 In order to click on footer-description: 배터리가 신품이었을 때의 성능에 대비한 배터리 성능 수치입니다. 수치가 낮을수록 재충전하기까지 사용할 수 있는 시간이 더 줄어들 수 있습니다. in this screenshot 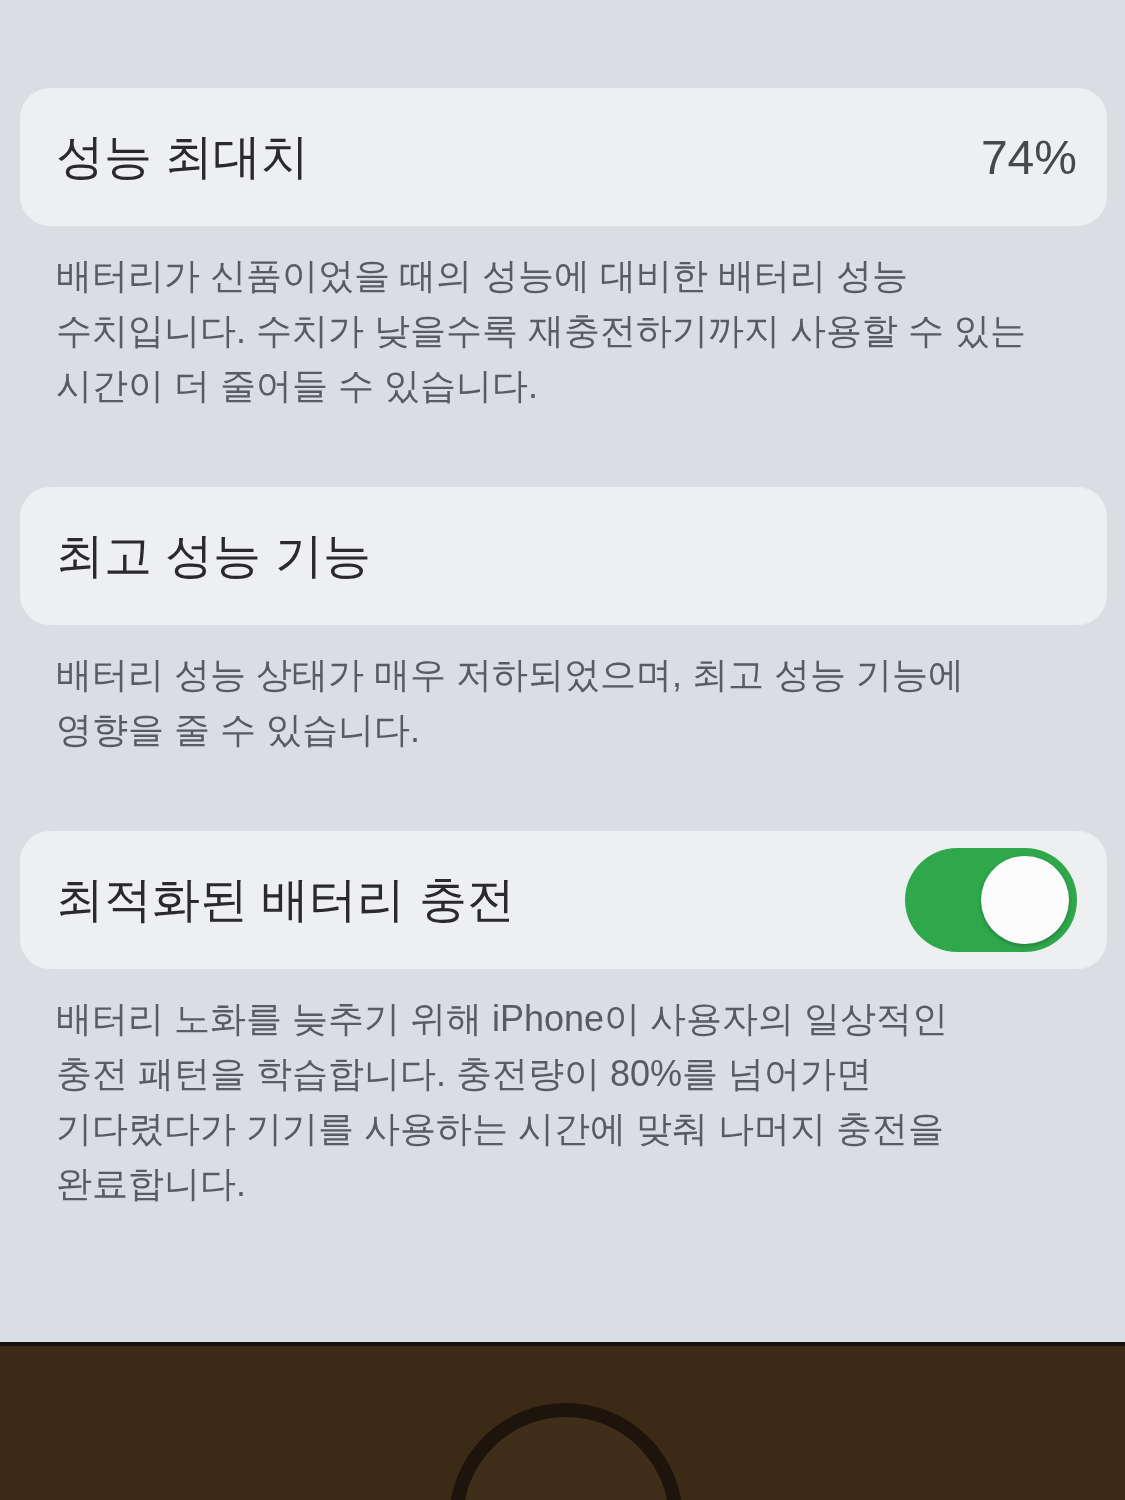, I will do `click(541, 331)`.